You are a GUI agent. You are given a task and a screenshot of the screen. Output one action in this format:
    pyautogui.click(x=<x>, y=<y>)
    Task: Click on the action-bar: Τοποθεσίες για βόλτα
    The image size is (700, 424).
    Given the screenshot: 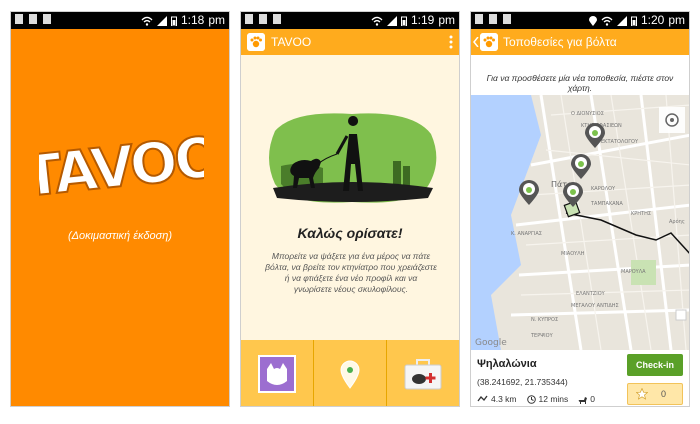 What is the action you would take?
    pyautogui.click(x=580, y=42)
    